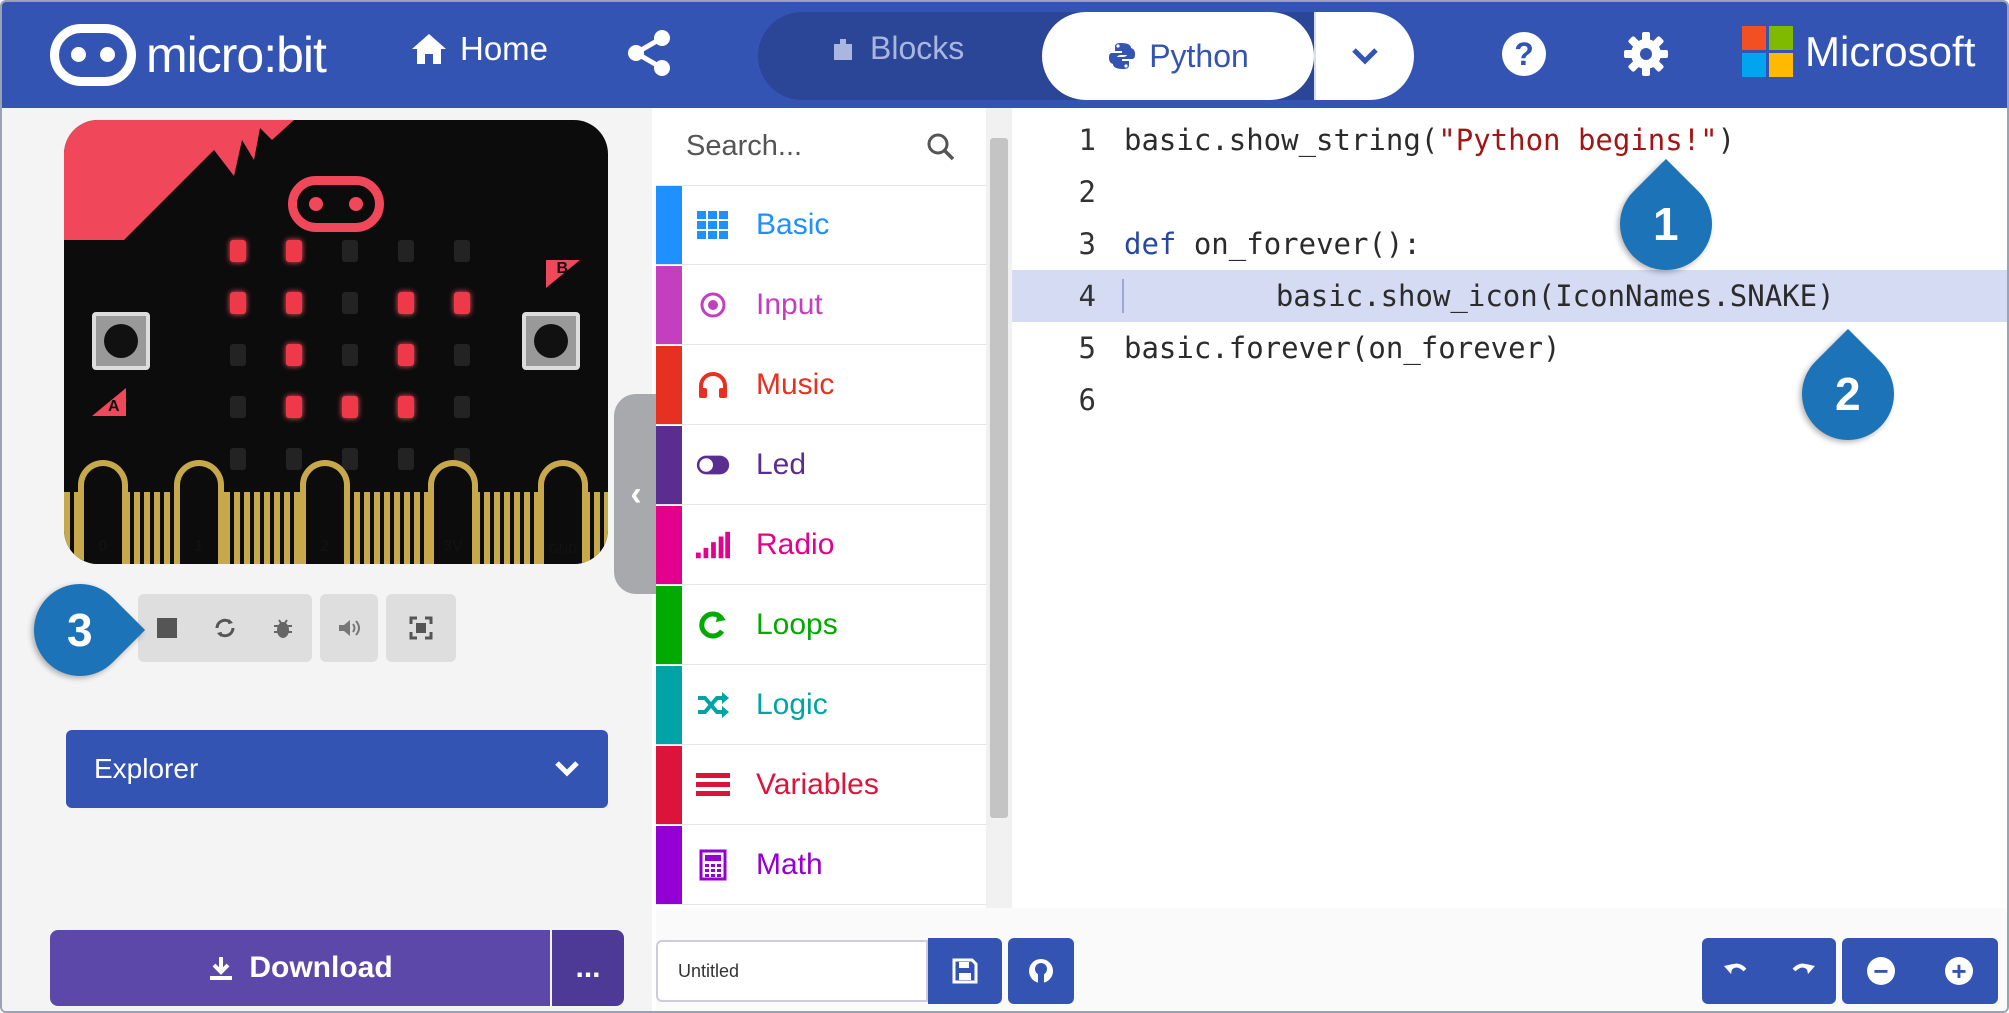  I want to click on python-tab: Python, so click(1178, 56).